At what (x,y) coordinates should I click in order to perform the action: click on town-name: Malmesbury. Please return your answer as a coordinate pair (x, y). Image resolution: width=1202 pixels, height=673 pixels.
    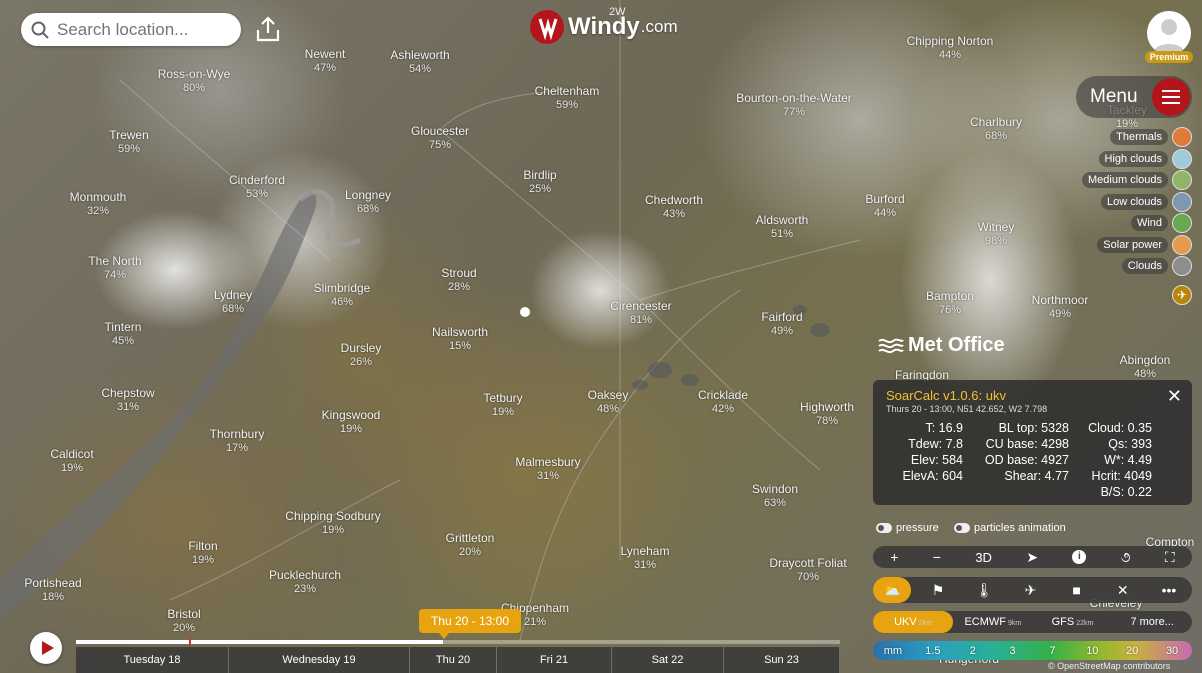
    Looking at the image, I should click on (548, 462).